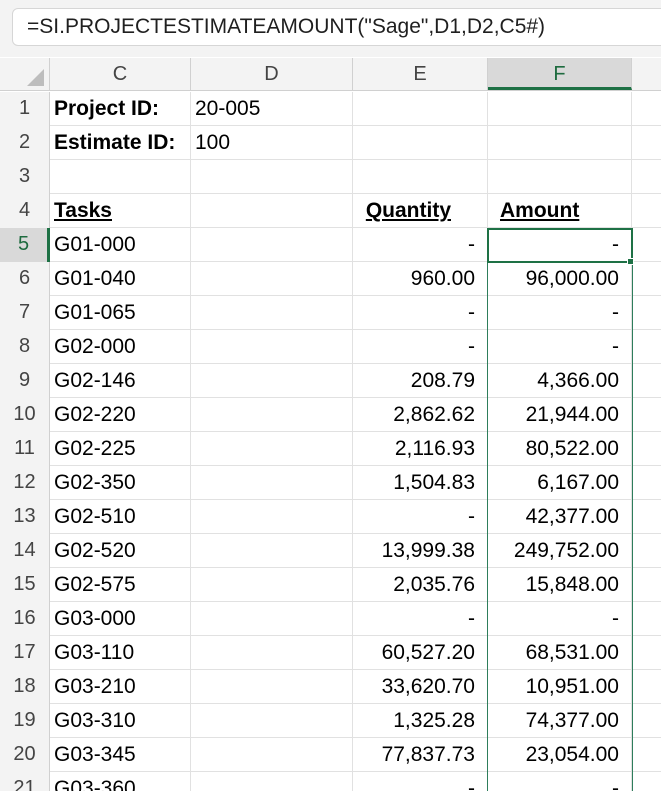 The width and height of the screenshot is (661, 791). I want to click on cell-f-11: 80,522.00, so click(560, 449).